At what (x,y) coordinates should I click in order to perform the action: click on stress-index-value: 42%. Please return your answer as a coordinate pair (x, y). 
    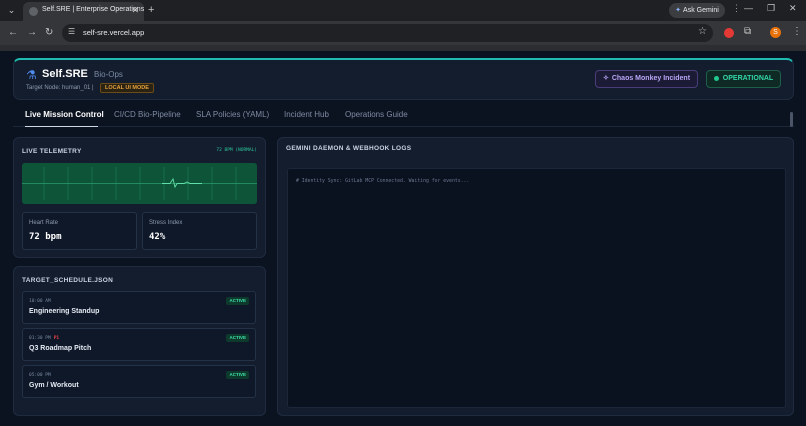
    Looking at the image, I should click on (157, 237).